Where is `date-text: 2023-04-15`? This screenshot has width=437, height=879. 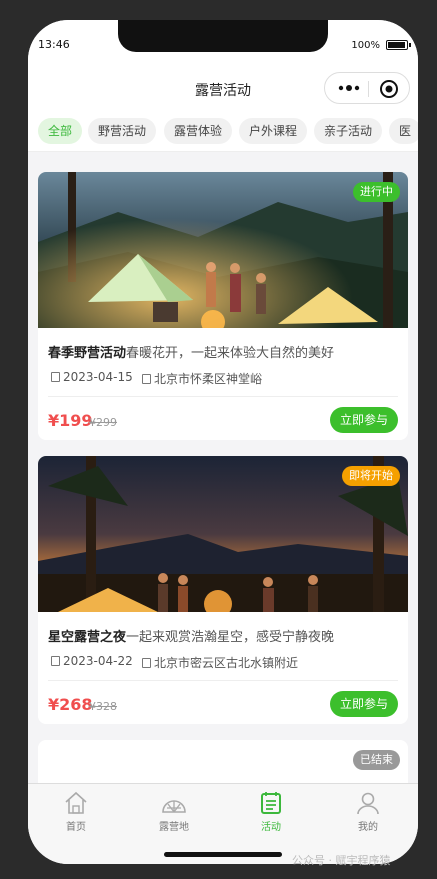 date-text: 2023-04-15 is located at coordinates (98, 377).